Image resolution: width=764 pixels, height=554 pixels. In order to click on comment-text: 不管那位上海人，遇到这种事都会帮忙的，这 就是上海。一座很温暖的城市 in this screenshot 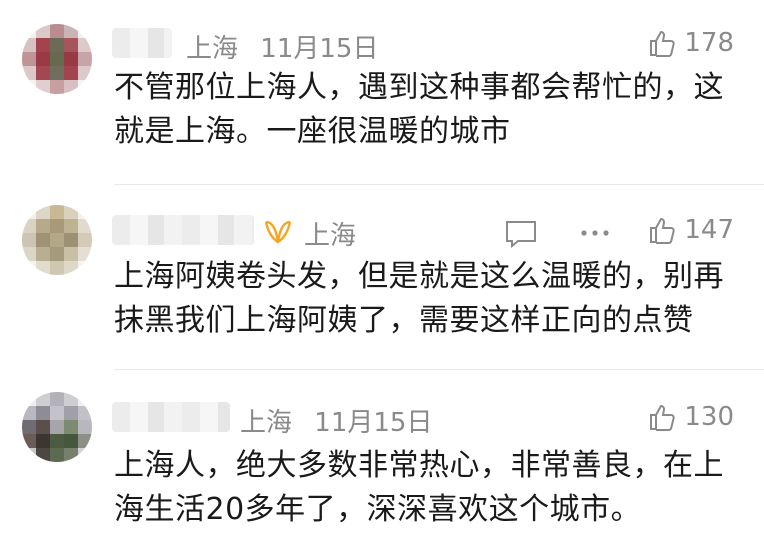, I will do `click(424, 110)`.